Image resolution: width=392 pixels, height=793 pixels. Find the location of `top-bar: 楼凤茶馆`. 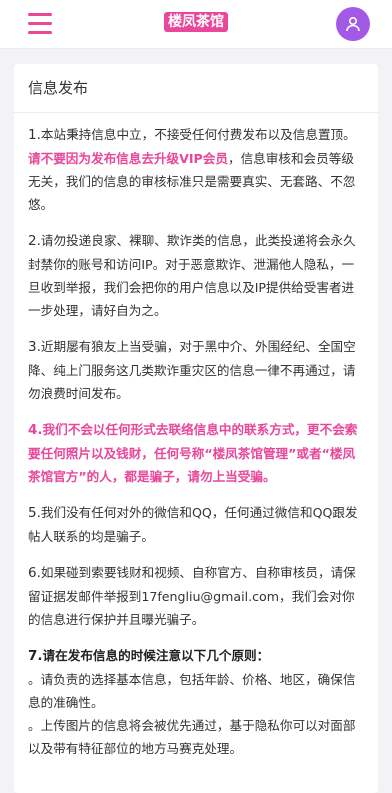

top-bar: 楼凤茶馆 is located at coordinates (196, 24).